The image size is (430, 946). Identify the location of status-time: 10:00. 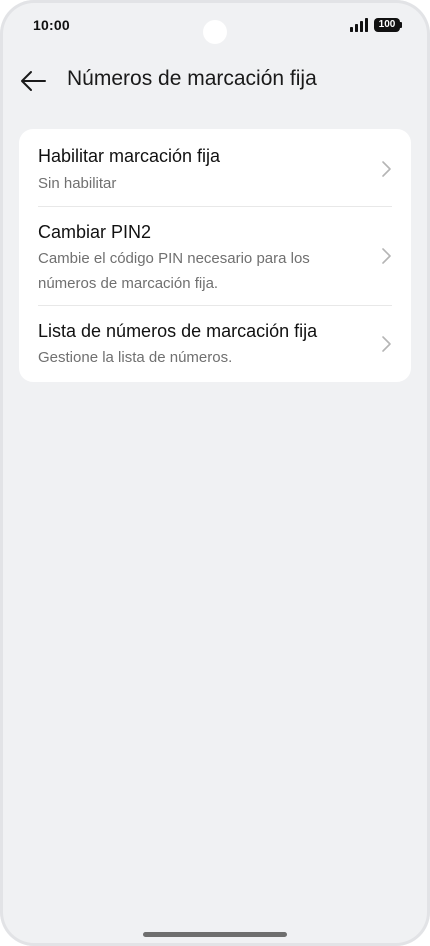
(51, 25).